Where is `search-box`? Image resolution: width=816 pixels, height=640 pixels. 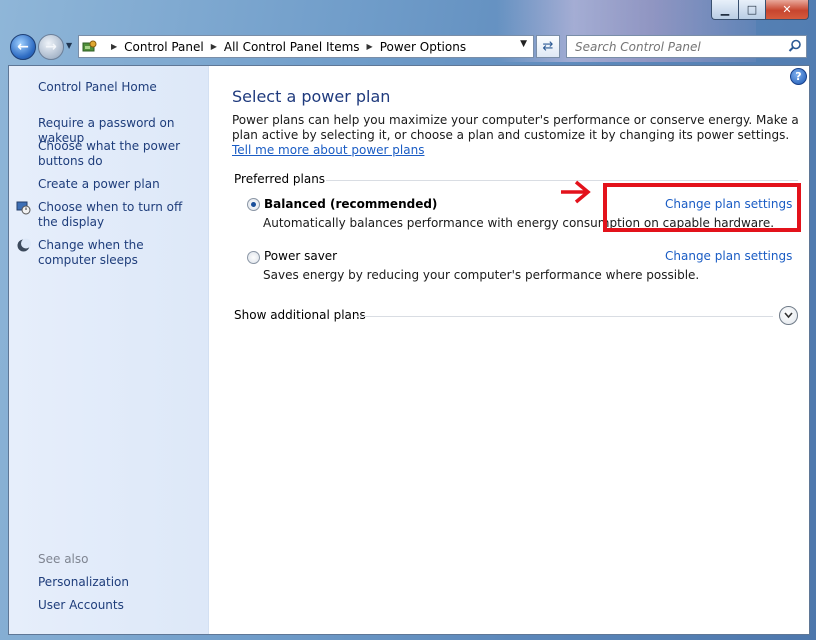 search-box is located at coordinates (686, 46).